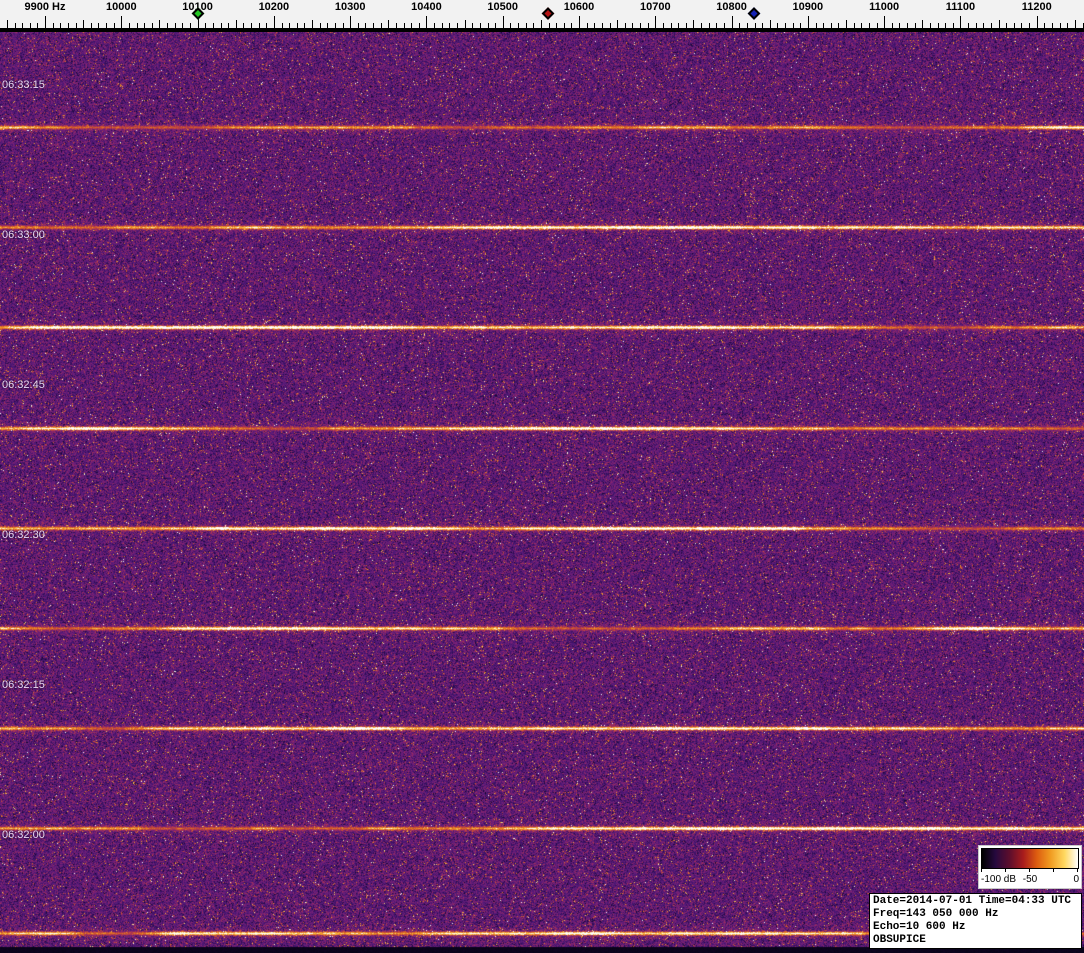 The width and height of the screenshot is (1084, 953). I want to click on freq-label-10200: 10200, so click(274, 7).